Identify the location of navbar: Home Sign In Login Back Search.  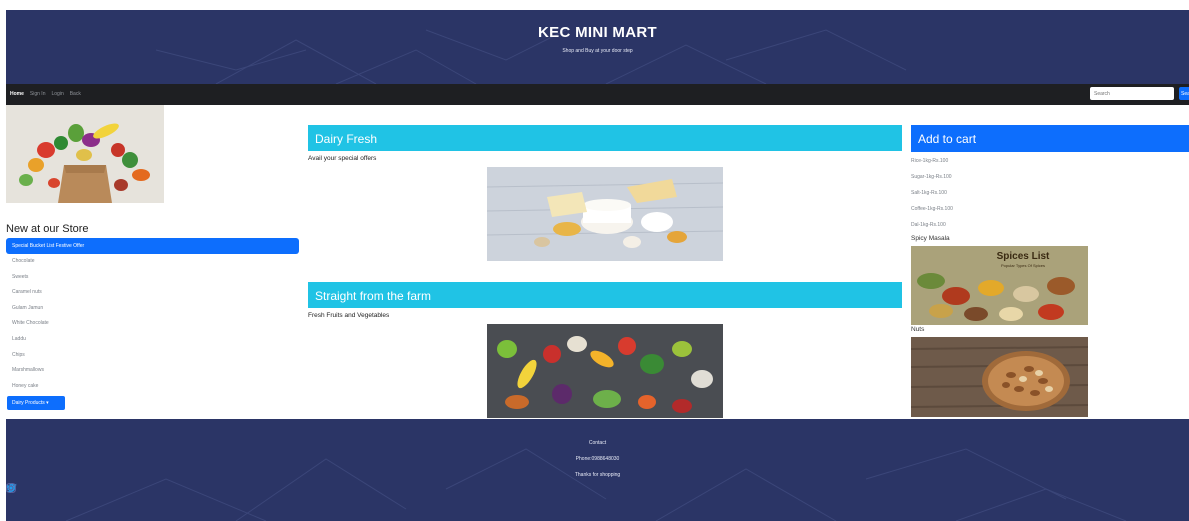
(597, 94).